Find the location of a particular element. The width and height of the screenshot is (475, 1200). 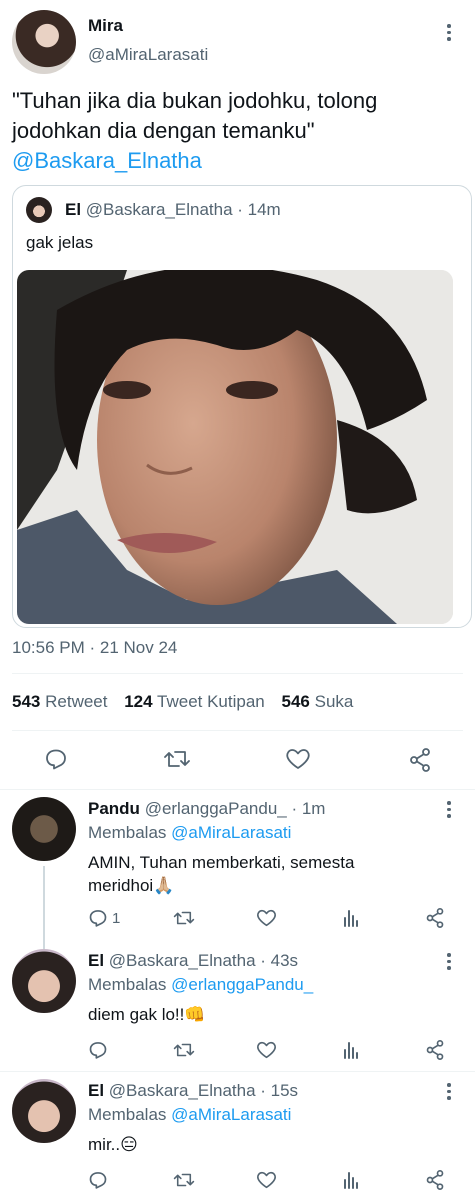

reply-button: 1 is located at coordinates (104, 918).